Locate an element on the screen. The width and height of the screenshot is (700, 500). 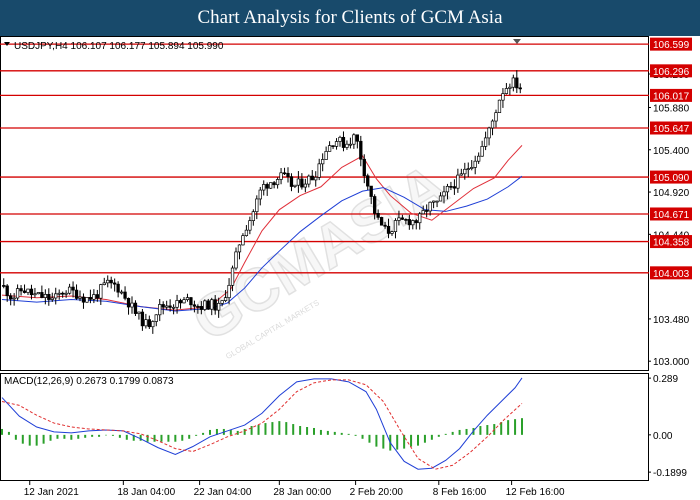
time-tick-label: 12 Jan 2021 is located at coordinates (51, 492).